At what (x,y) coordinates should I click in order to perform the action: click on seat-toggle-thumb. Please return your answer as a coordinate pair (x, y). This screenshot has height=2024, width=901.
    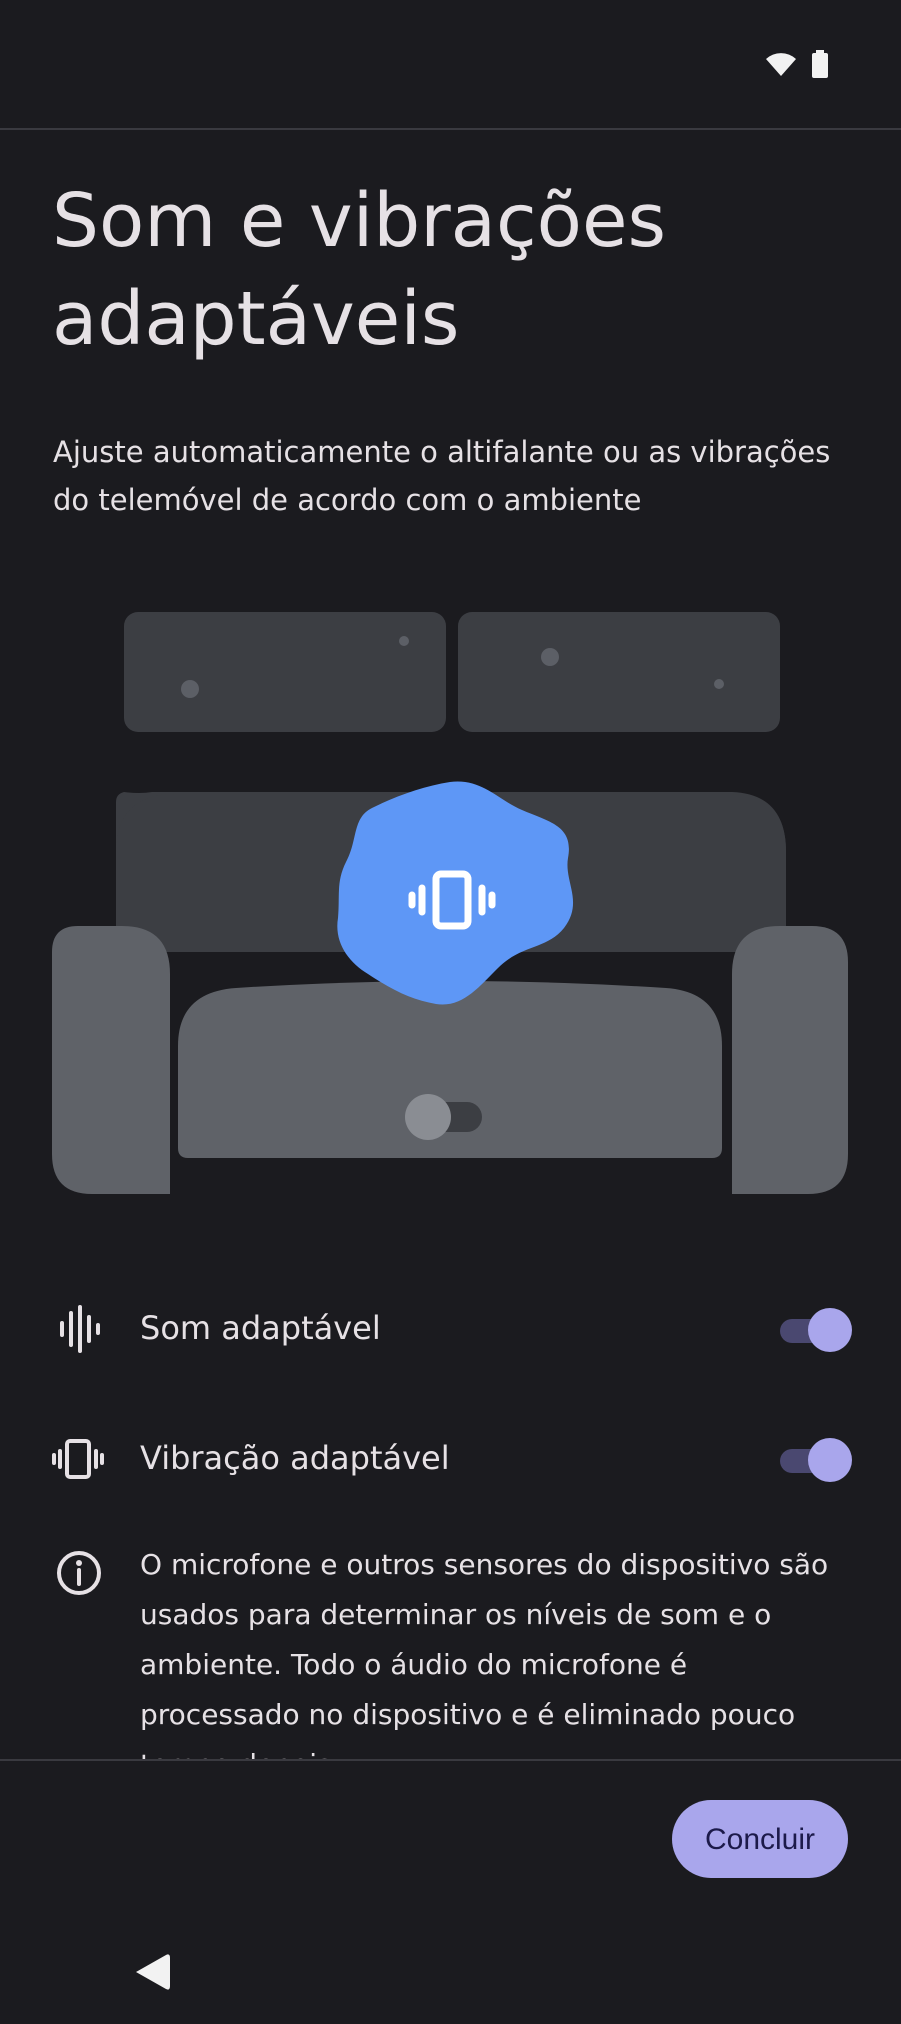
    Looking at the image, I should click on (428, 1117).